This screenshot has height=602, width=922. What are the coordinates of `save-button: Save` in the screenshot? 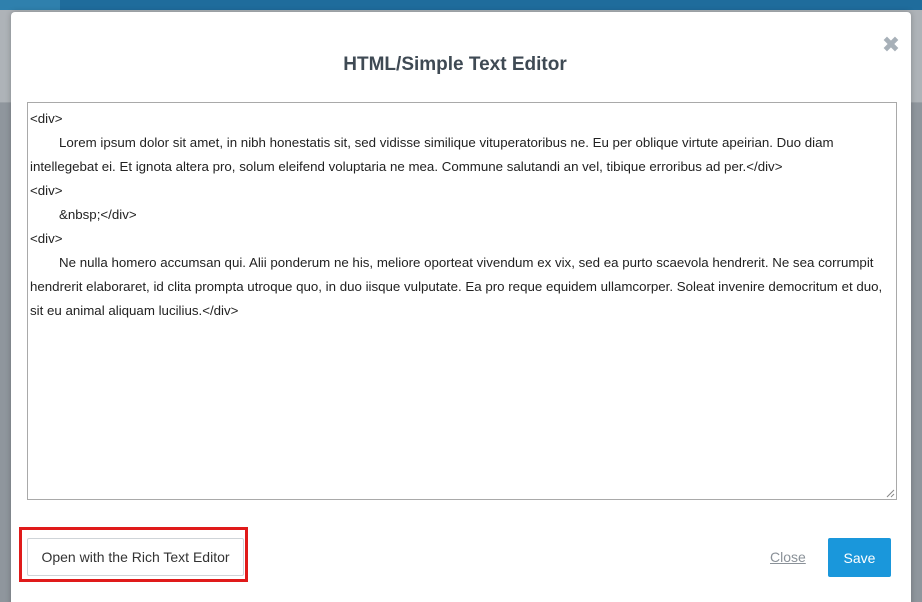 It's located at (859, 557).